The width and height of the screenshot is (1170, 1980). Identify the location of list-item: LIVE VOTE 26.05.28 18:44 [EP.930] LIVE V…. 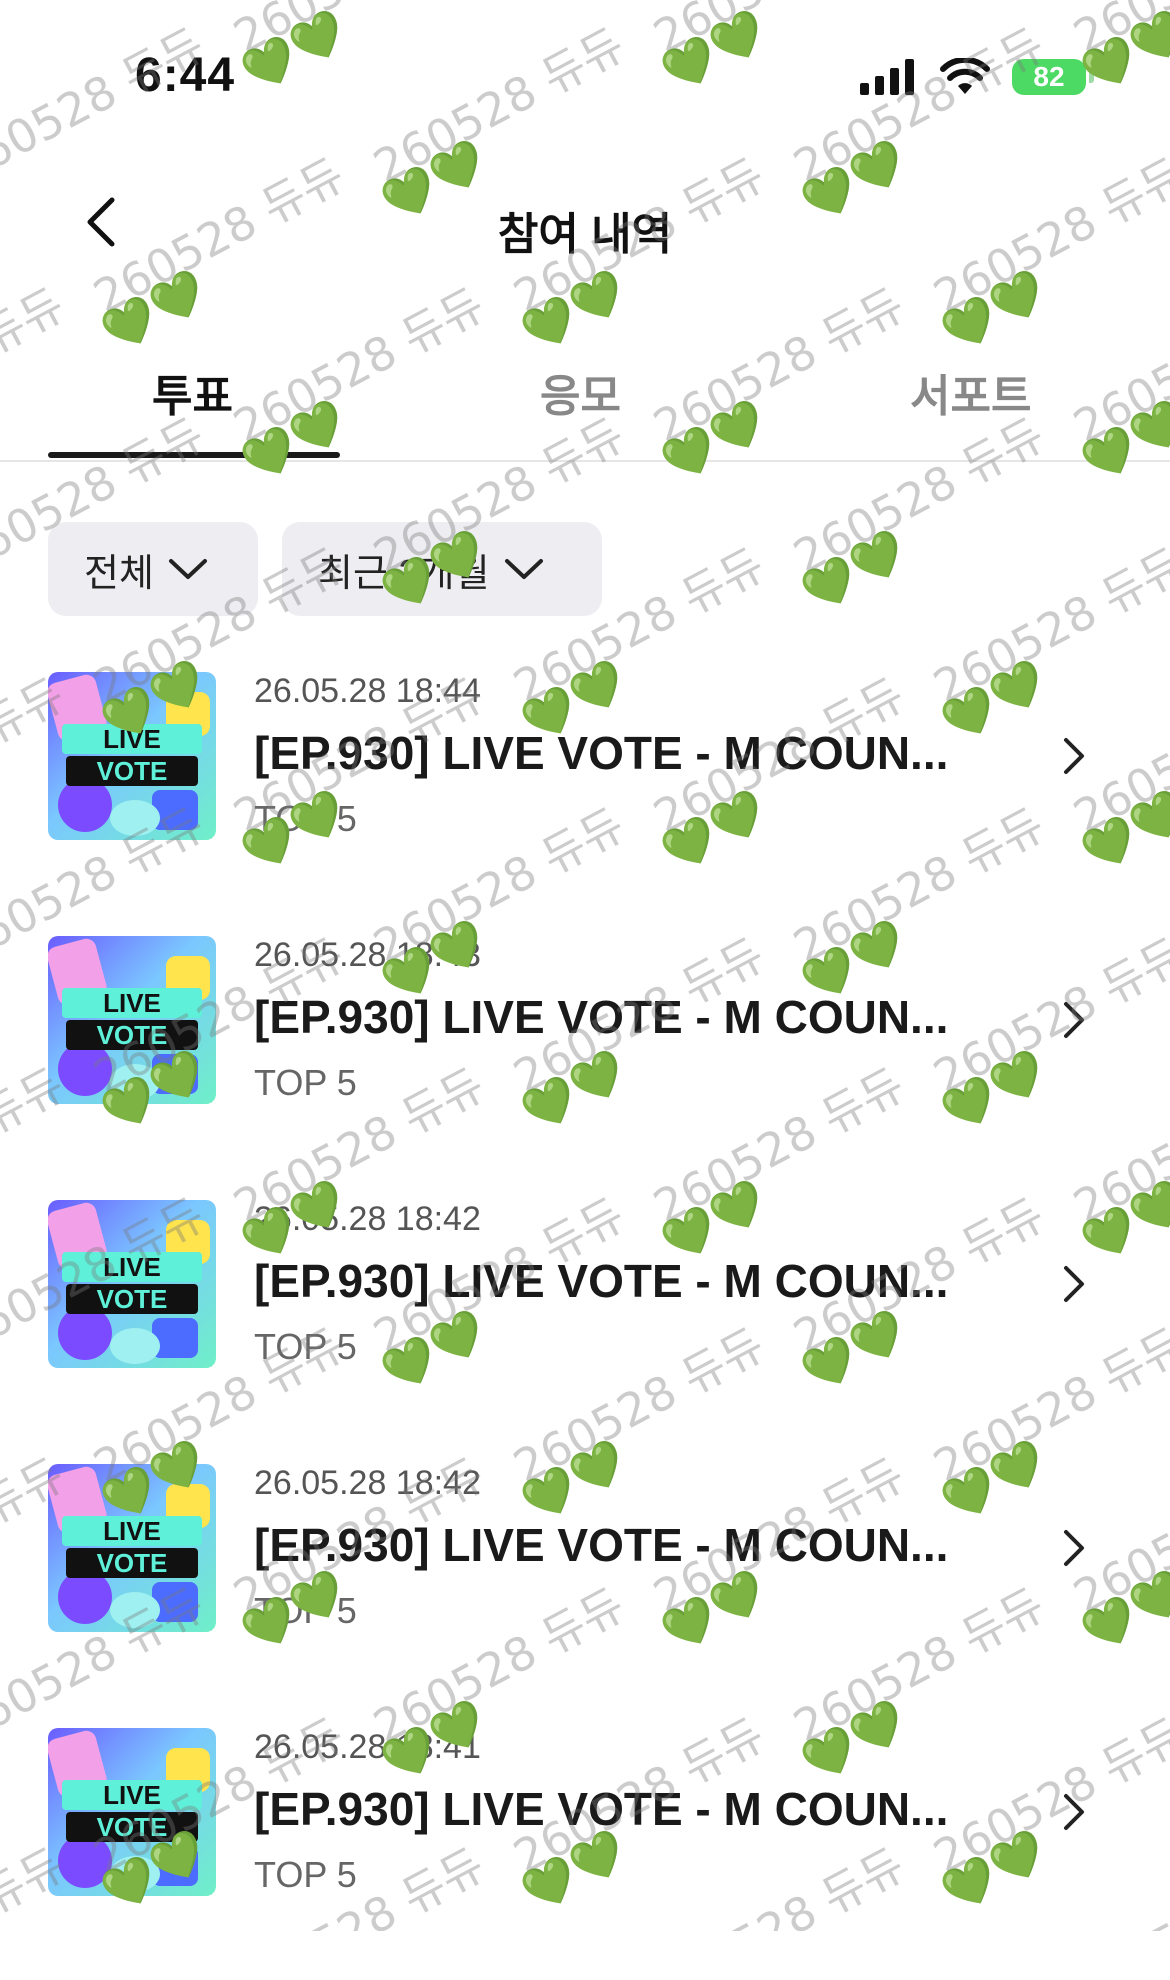
(585, 792).